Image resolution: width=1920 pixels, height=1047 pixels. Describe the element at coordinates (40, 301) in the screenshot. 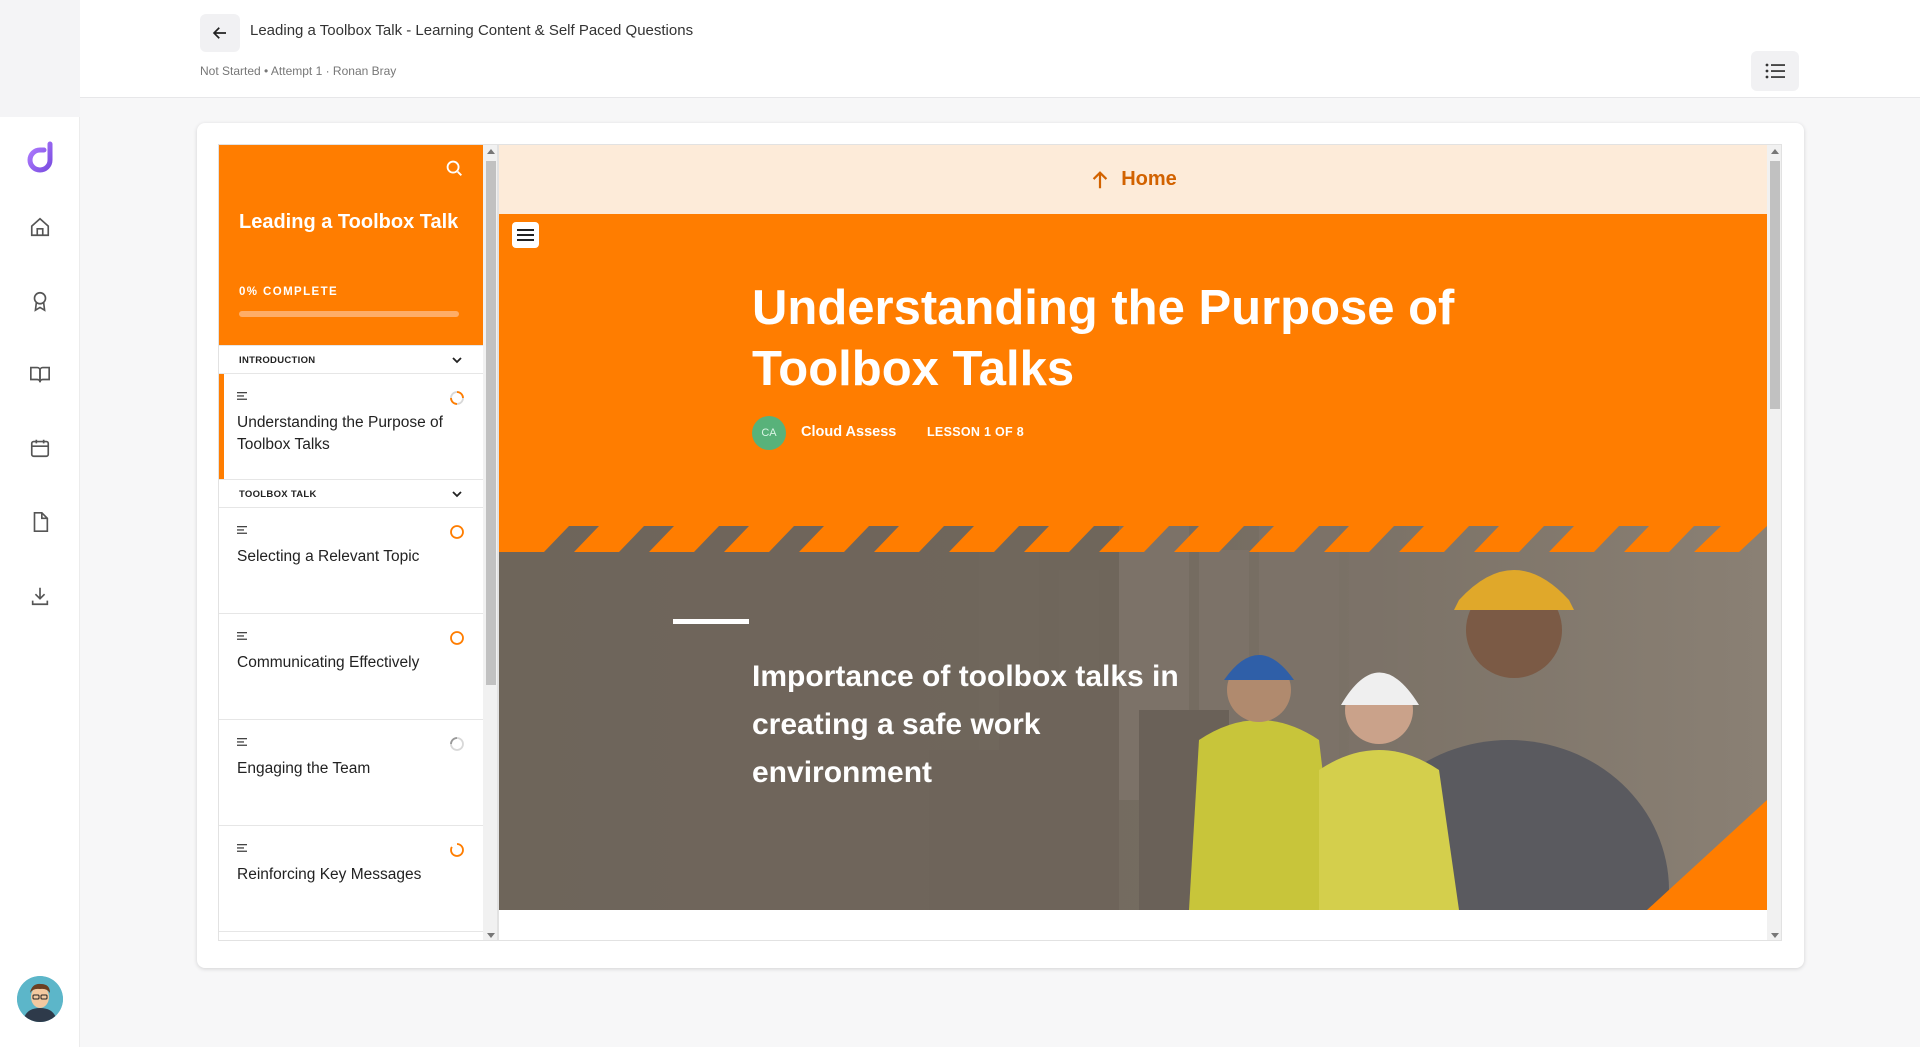

I see `award-icon` at that location.